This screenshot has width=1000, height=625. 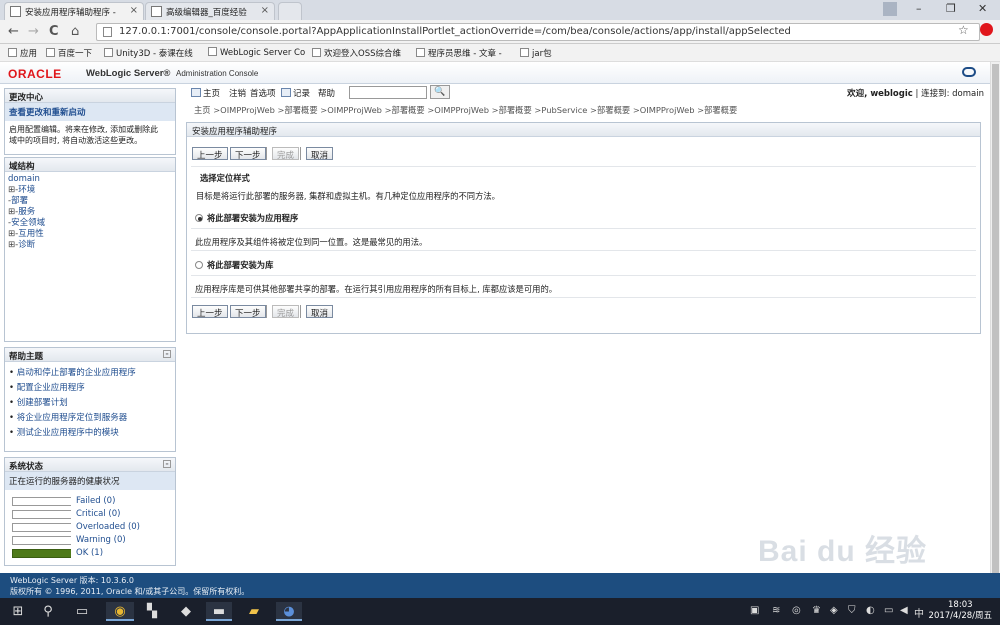 I want to click on forward-button: →, so click(x=33, y=31).